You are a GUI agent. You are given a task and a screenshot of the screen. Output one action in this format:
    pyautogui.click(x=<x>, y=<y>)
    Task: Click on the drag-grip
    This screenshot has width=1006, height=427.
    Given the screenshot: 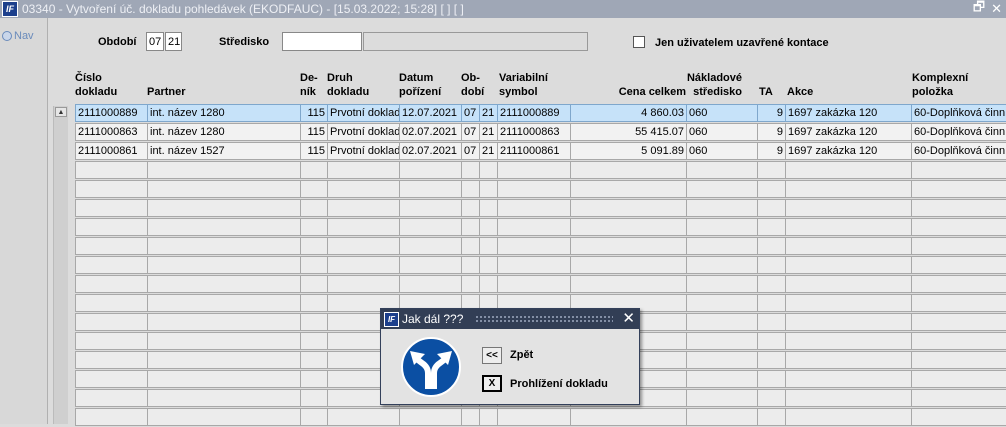 What is the action you would take?
    pyautogui.click(x=544, y=319)
    